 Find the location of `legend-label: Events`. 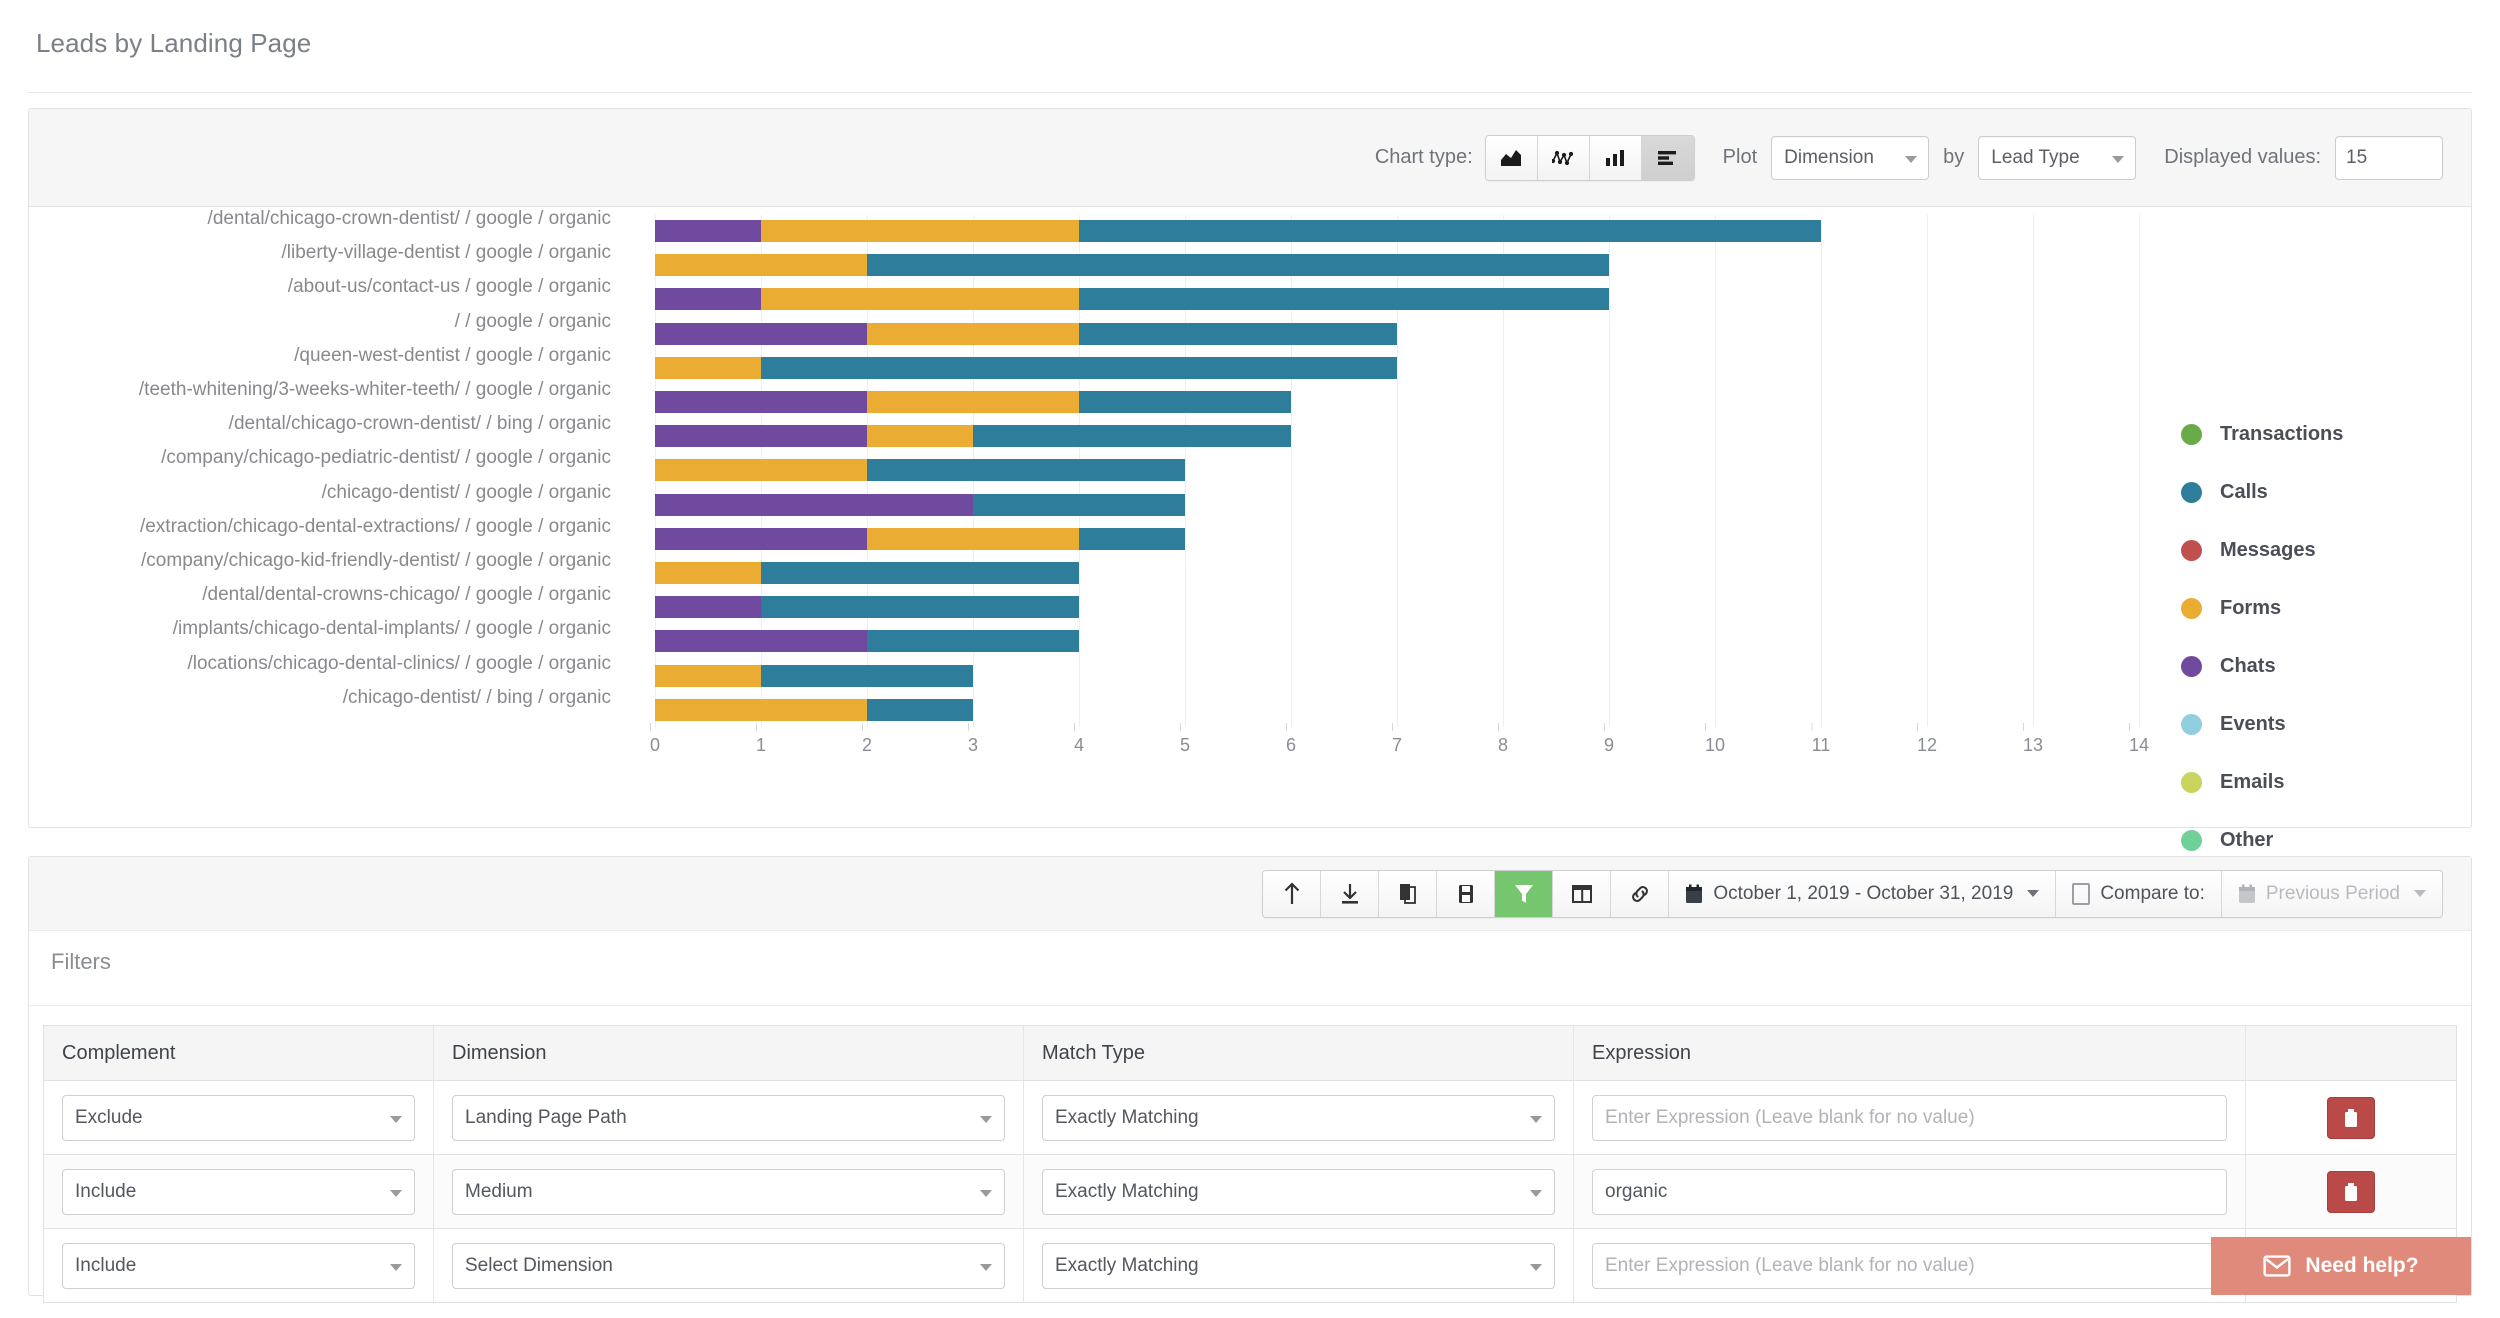

legend-label: Events is located at coordinates (2253, 723).